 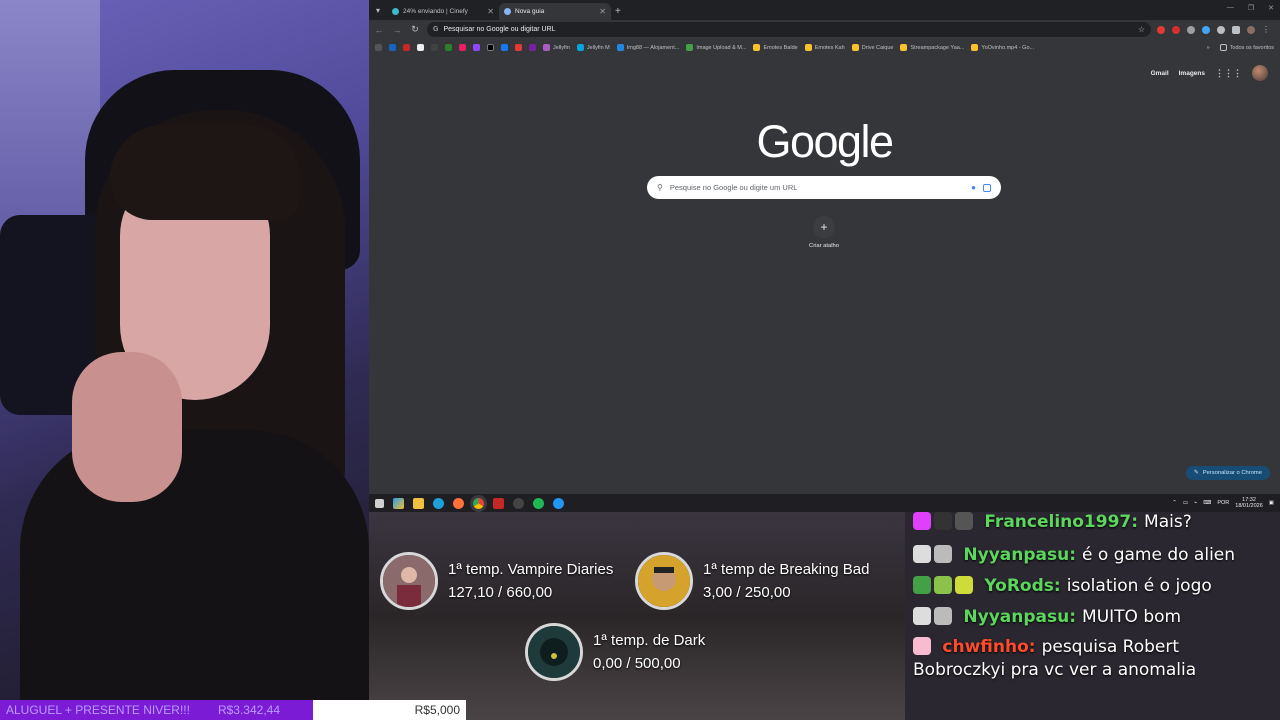 I want to click on bookmark-item: Jellyfin M, so click(x=593, y=47).